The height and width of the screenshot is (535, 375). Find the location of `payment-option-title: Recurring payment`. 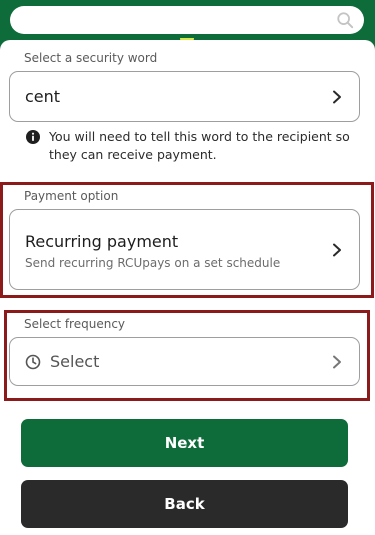

payment-option-title: Recurring payment is located at coordinates (102, 241).